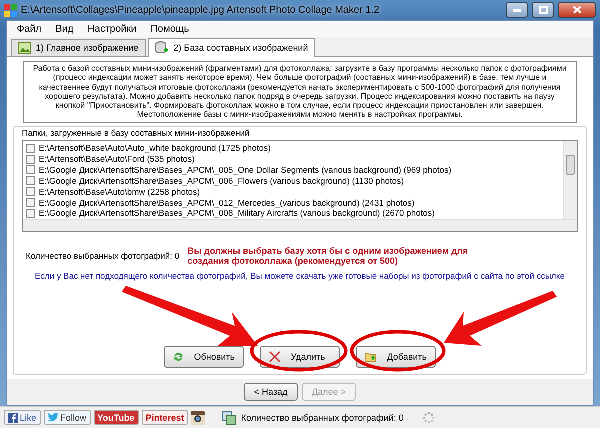 This screenshot has width=600, height=428. Describe the element at coordinates (119, 191) in the screenshot. I see `folder-path: E:\Artensoft\Base\Auto\bmw (2258 photos)` at that location.